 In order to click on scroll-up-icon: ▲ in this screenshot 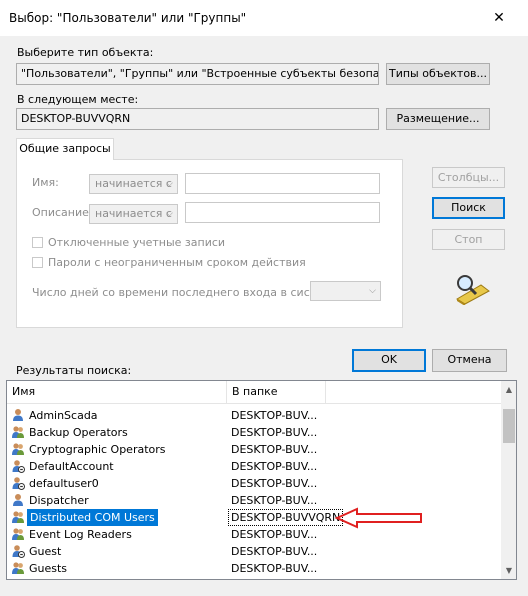, I will do `click(508, 389)`.